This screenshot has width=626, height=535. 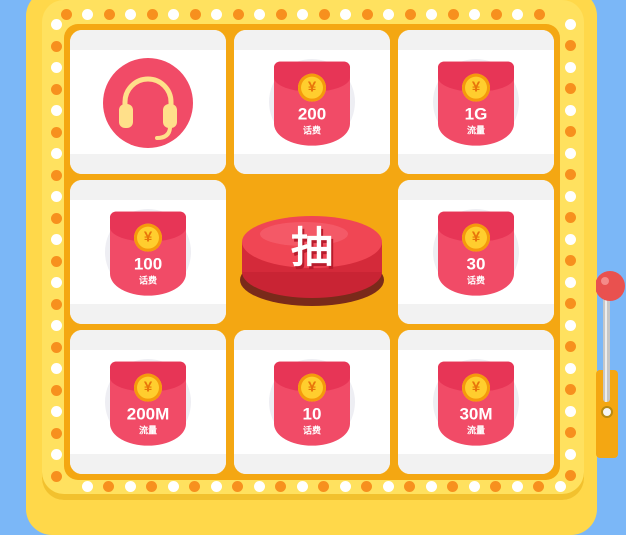 I want to click on prize-cell: ¥ 100 话费, so click(x=148, y=252).